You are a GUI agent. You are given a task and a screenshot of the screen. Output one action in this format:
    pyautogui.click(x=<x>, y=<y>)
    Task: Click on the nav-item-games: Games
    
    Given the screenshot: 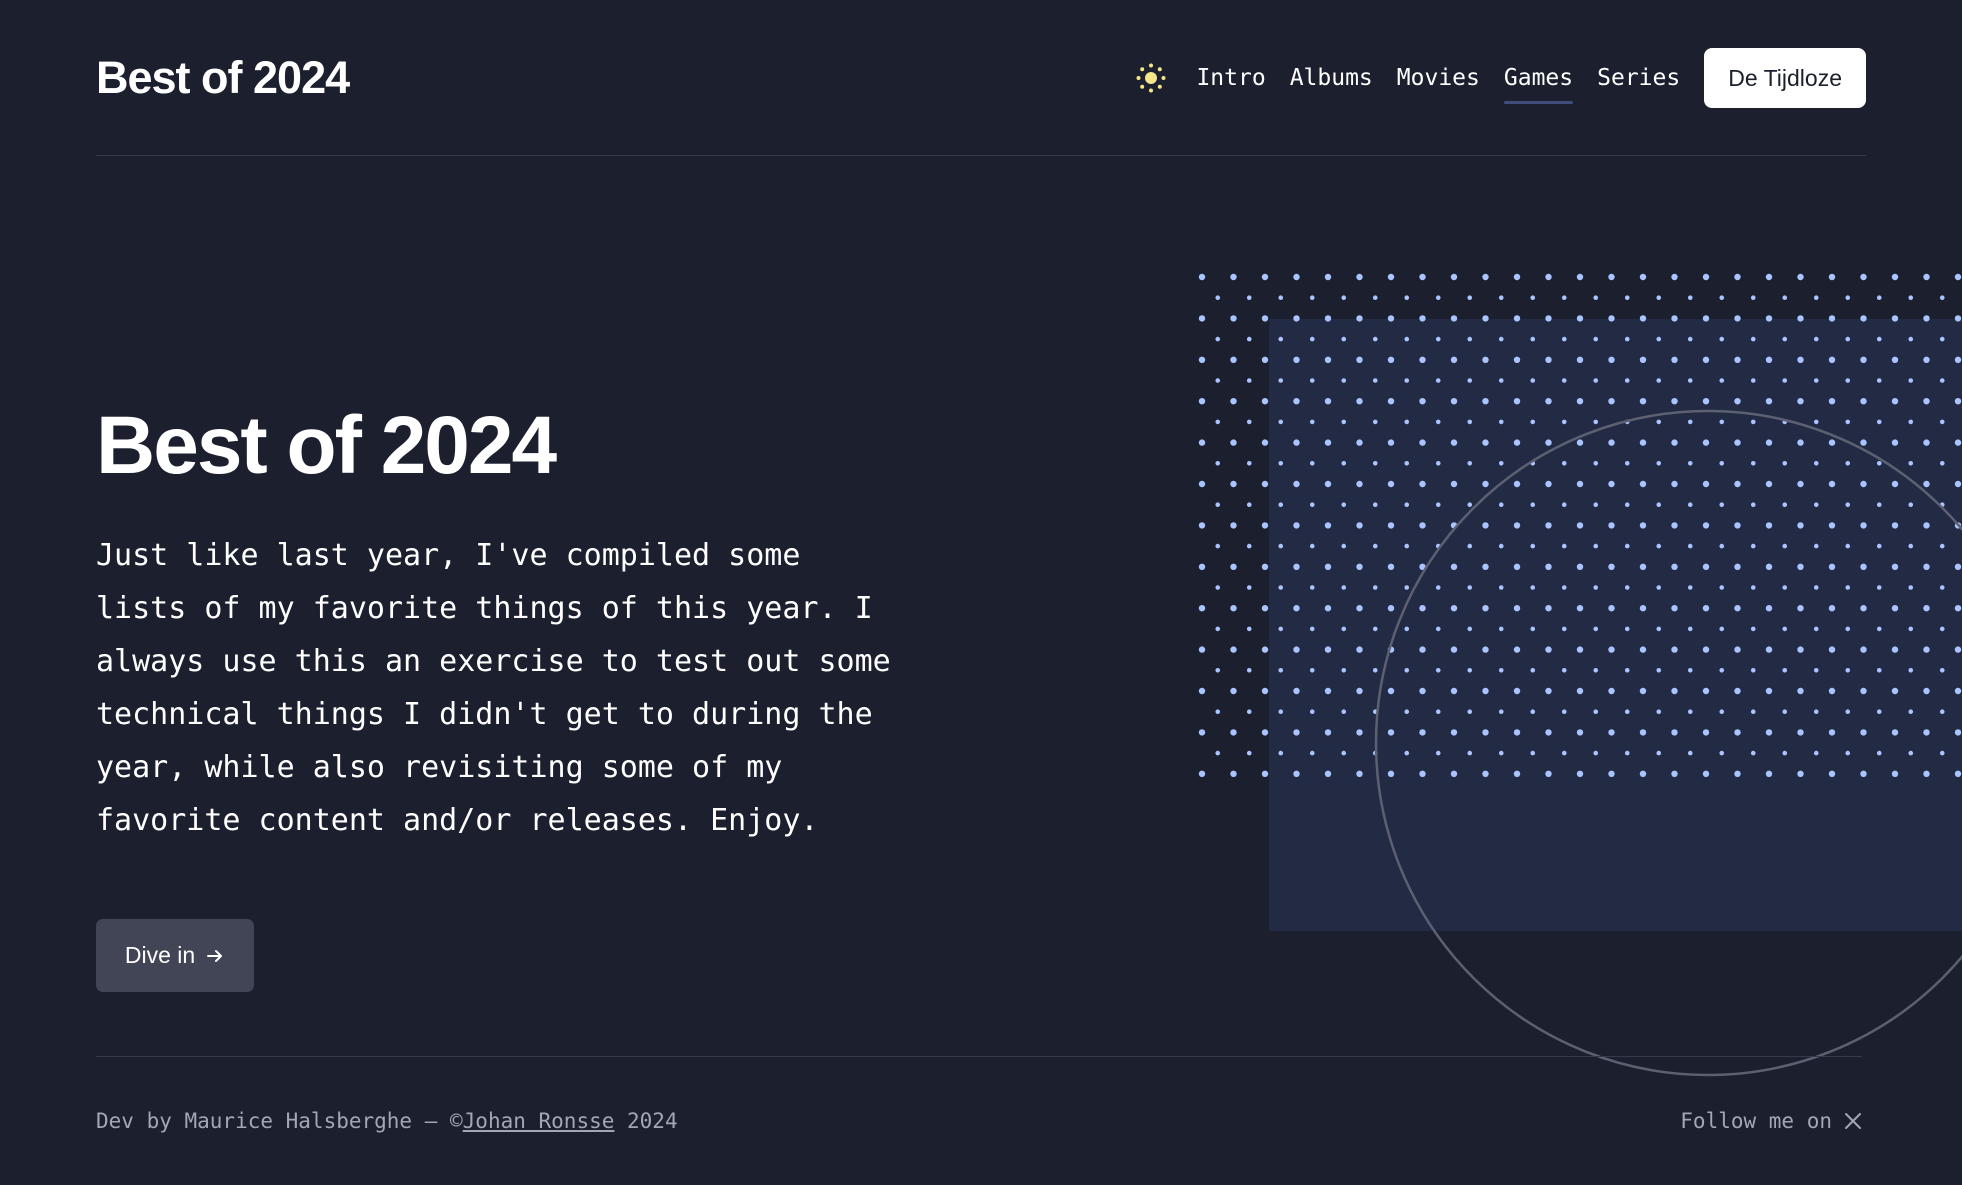 What is the action you would take?
    pyautogui.click(x=1538, y=78)
    